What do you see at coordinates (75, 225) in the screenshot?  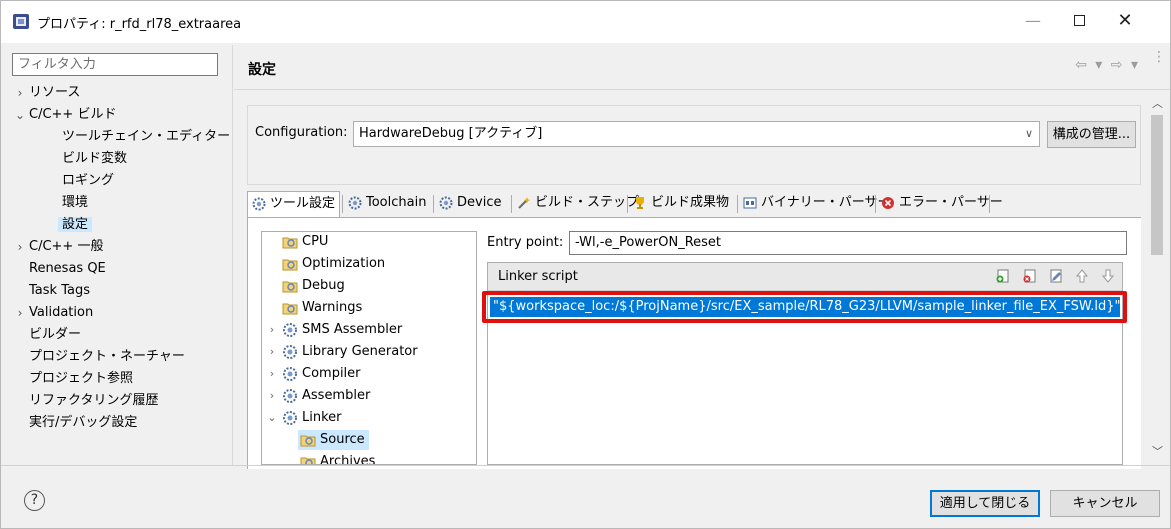 I see `tree-item-settings: 設定` at bounding box center [75, 225].